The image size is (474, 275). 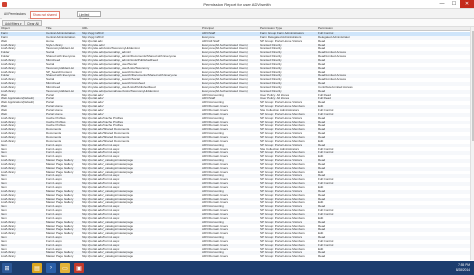 What do you see at coordinates (37, 268) in the screenshot?
I see `file-explorer-icon: ▤` at bounding box center [37, 268].